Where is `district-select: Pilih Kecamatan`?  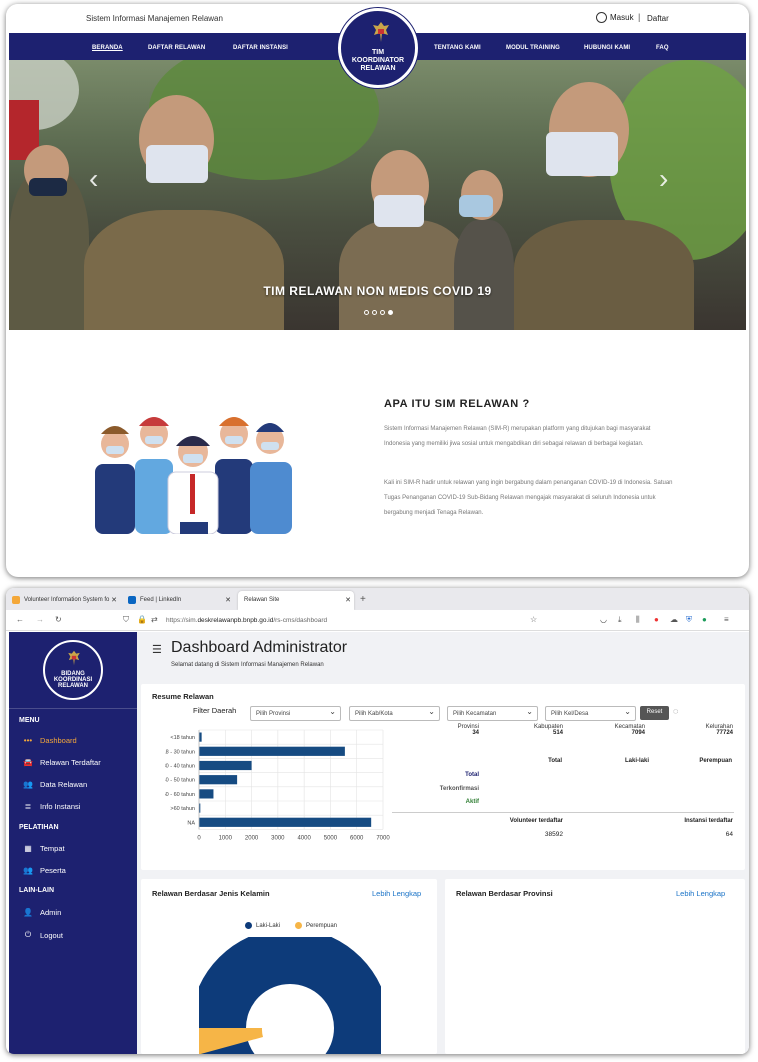 district-select: Pilih Kecamatan is located at coordinates (492, 713).